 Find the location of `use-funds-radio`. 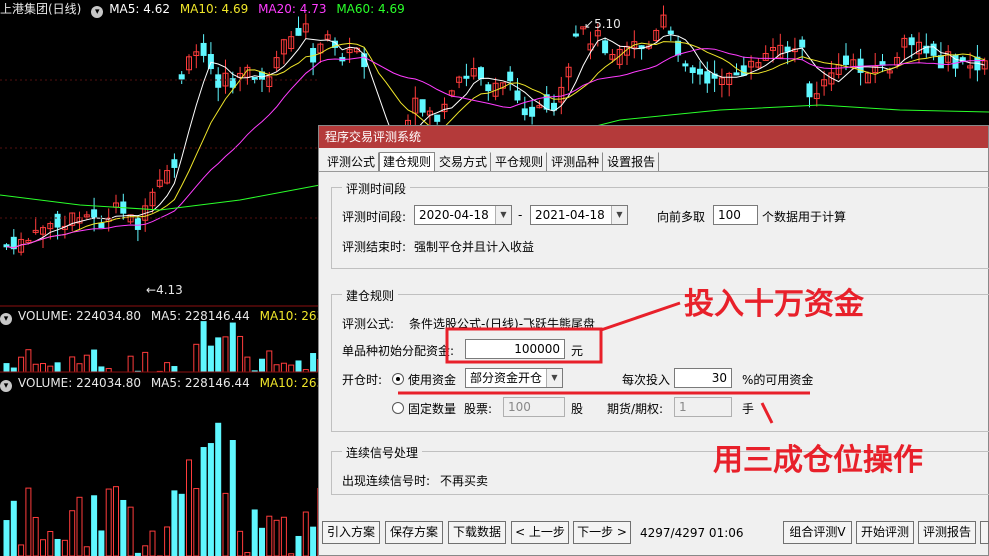

use-funds-radio is located at coordinates (398, 379).